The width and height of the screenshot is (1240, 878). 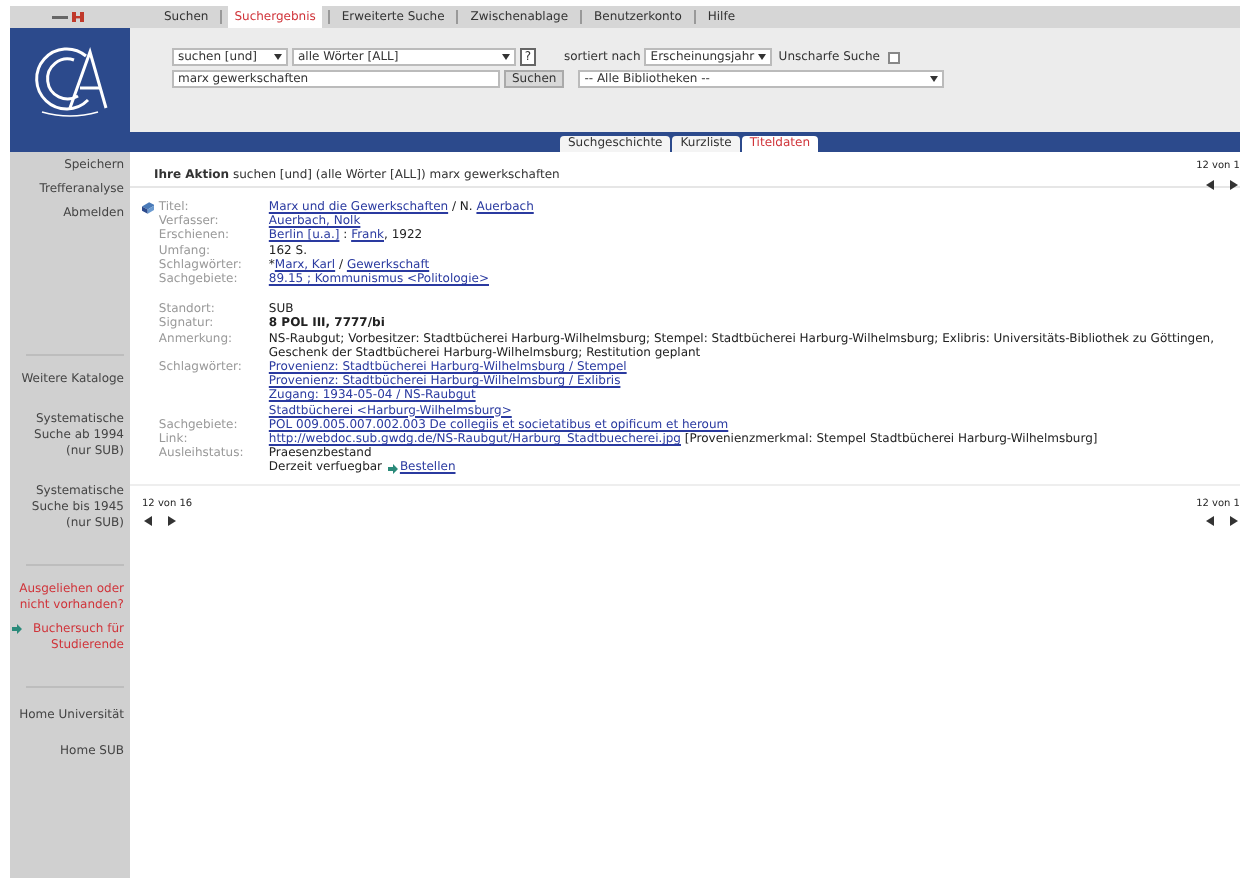 What do you see at coordinates (148, 208) in the screenshot?
I see `book-icon` at bounding box center [148, 208].